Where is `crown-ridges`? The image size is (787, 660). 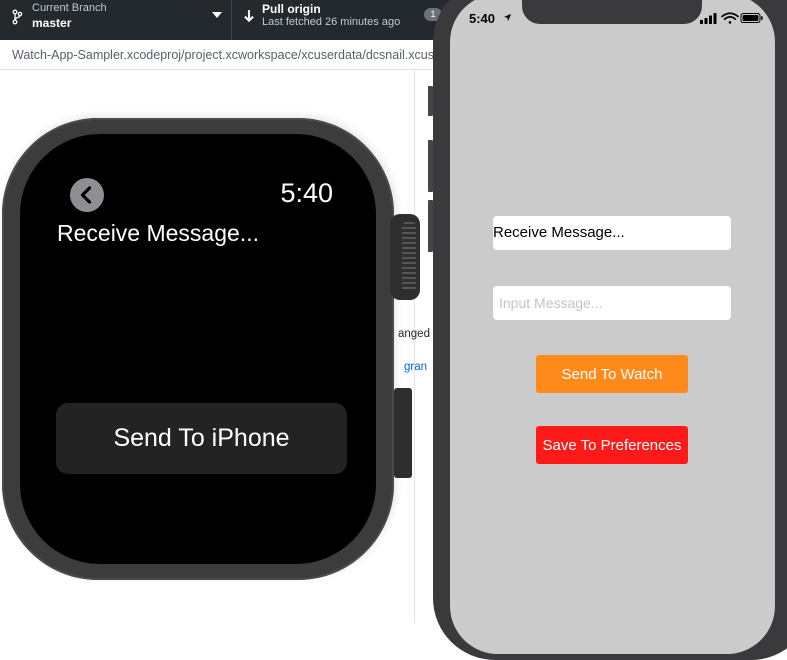
crown-ridges is located at coordinates (409, 257).